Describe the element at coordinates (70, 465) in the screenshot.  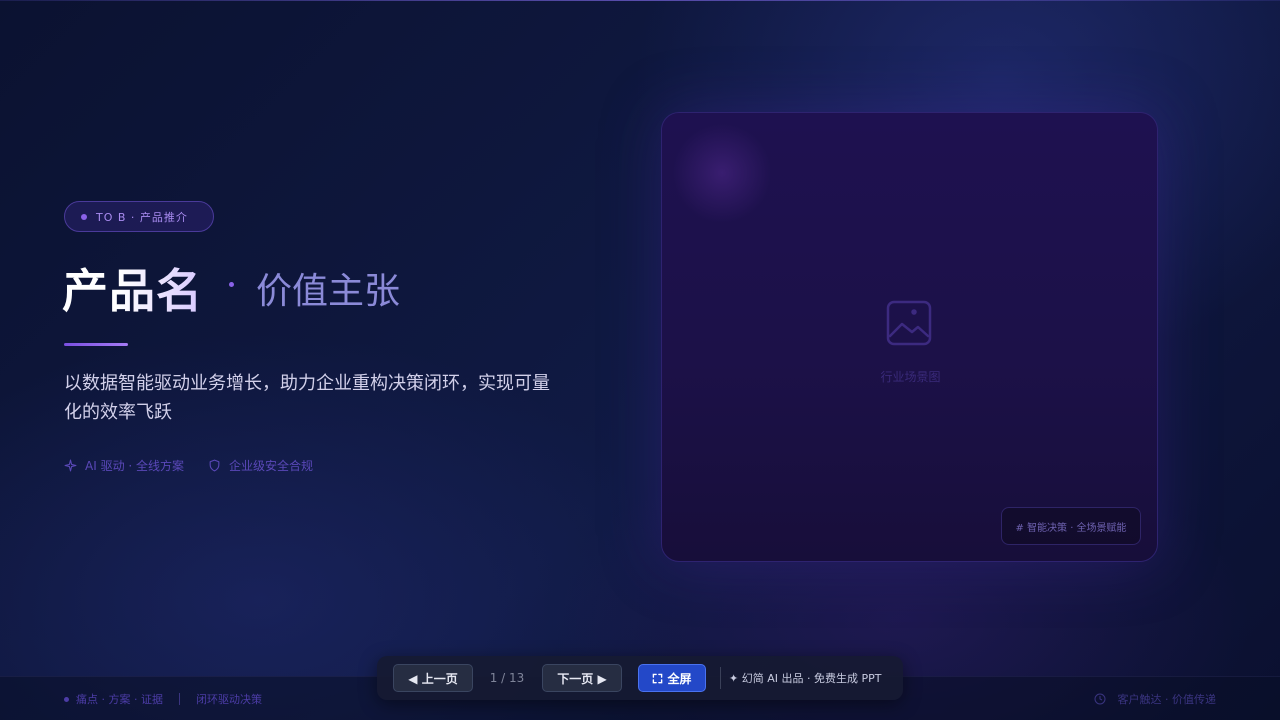
I see `sparkle-icon` at that location.